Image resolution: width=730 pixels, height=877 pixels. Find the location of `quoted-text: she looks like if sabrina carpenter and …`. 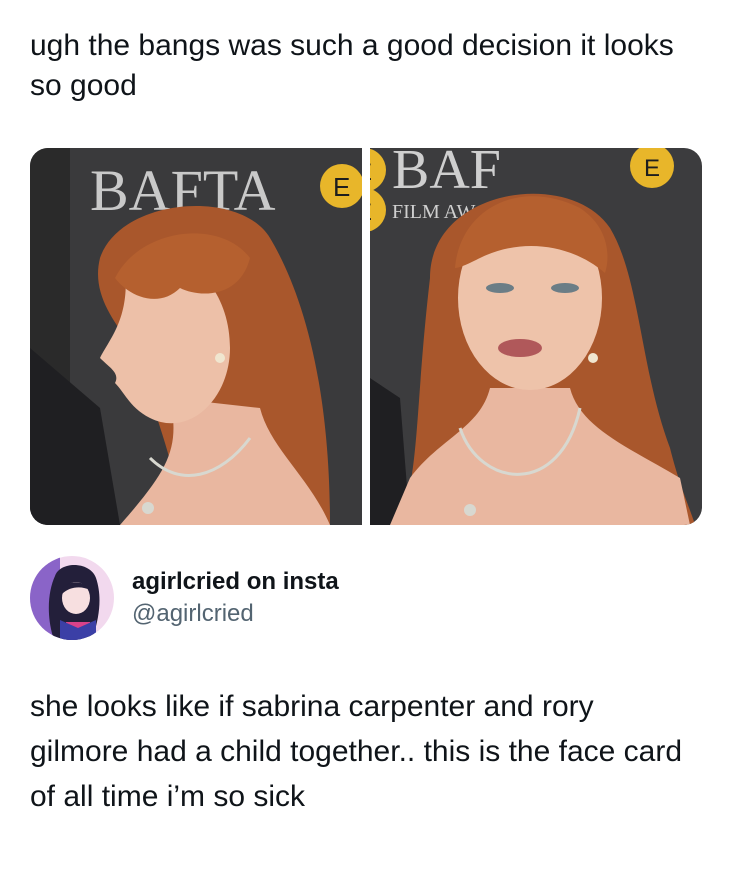

quoted-text: she looks like if sabrina carpenter and … is located at coordinates (356, 751).